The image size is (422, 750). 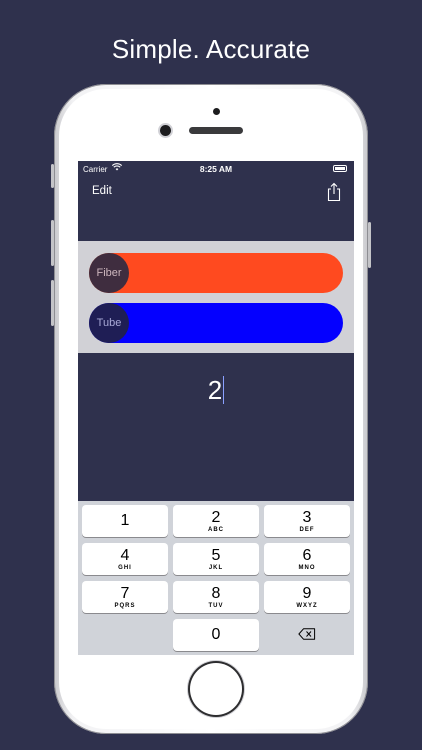 I want to click on key-letters: DEF, so click(x=307, y=529).